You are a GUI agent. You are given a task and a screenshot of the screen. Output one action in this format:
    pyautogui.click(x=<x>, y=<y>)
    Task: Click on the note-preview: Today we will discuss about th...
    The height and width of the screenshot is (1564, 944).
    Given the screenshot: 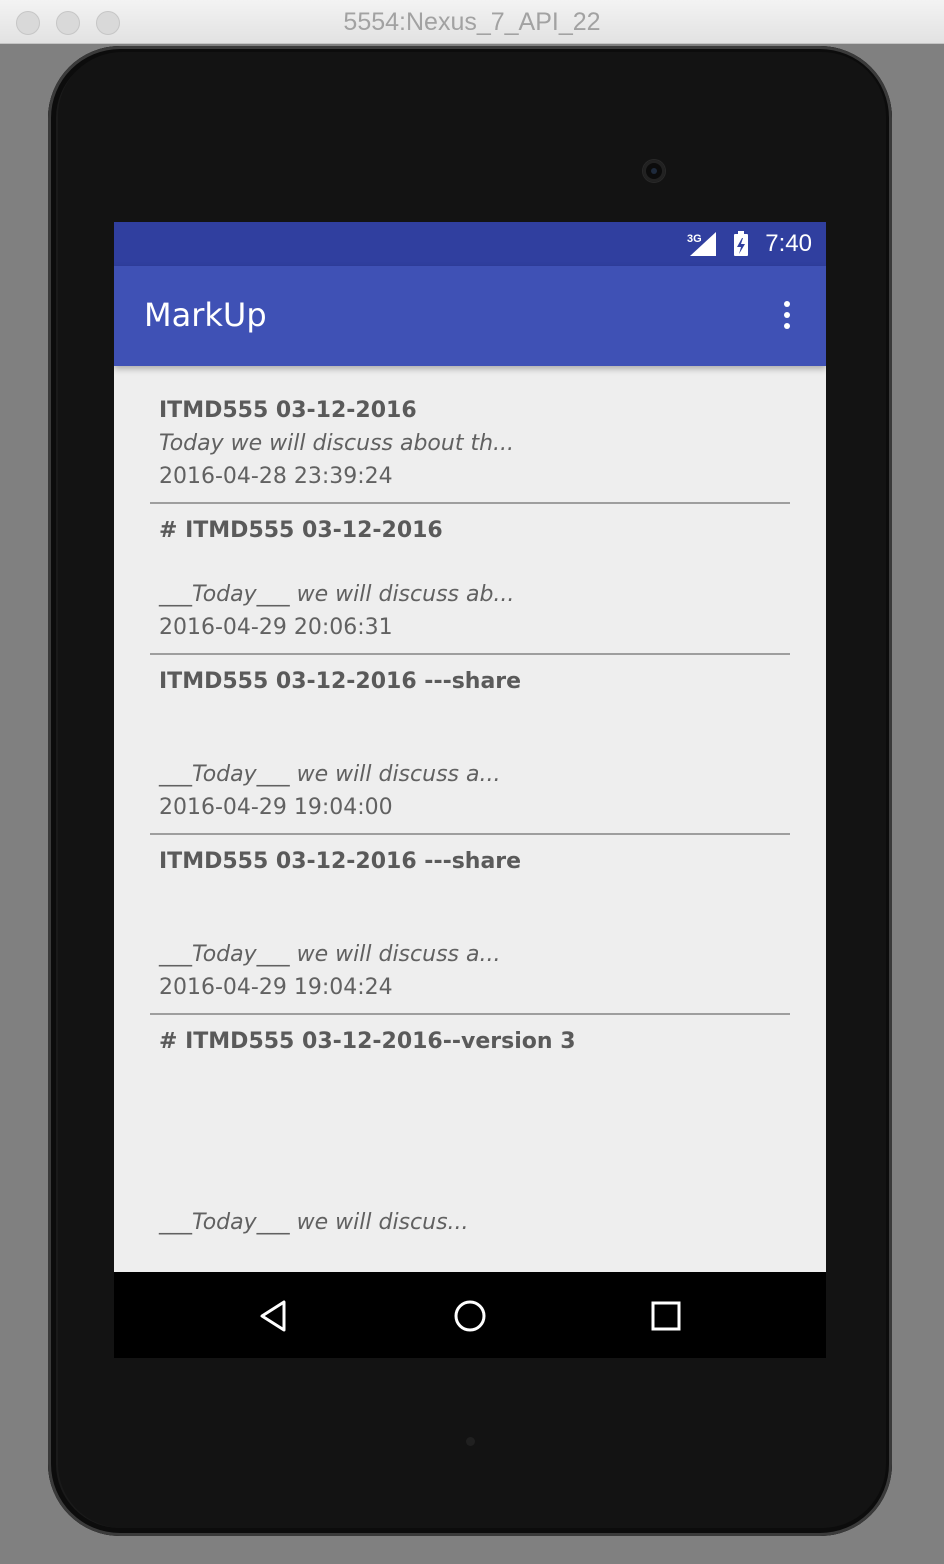 What is the action you would take?
    pyautogui.click(x=336, y=443)
    